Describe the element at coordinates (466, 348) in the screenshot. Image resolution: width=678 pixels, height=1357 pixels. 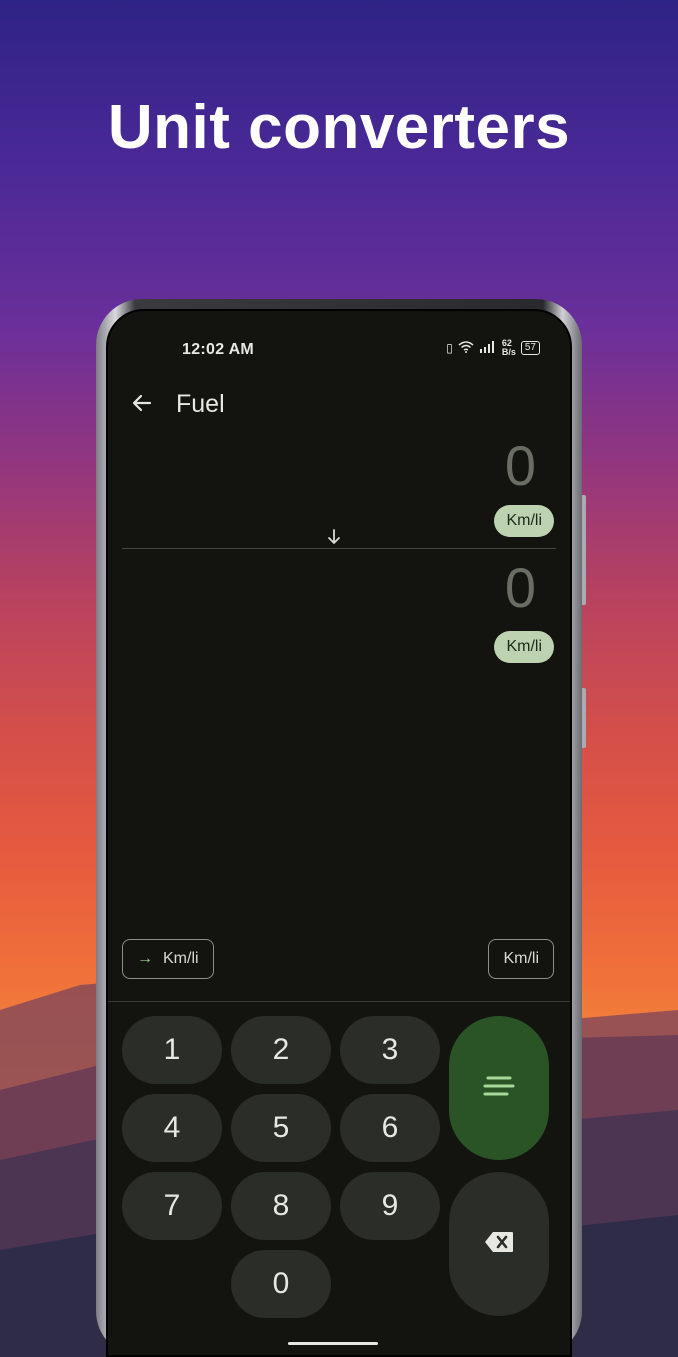
I see `wifi-icon` at that location.